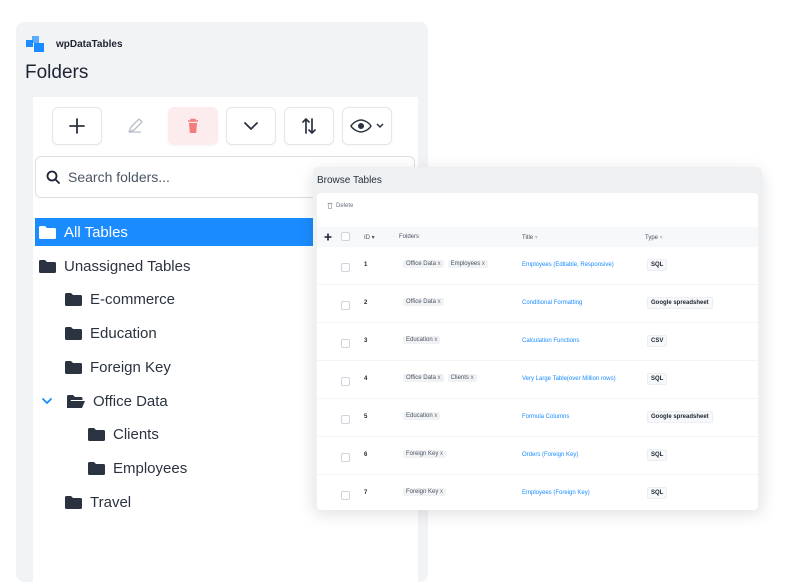 The width and height of the screenshot is (799, 582). I want to click on cell-id: 5, so click(366, 417).